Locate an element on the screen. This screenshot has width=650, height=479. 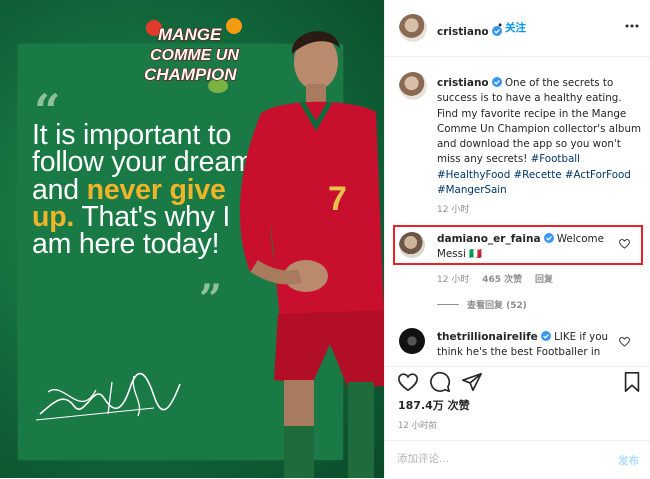
replies-line is located at coordinates (448, 304).